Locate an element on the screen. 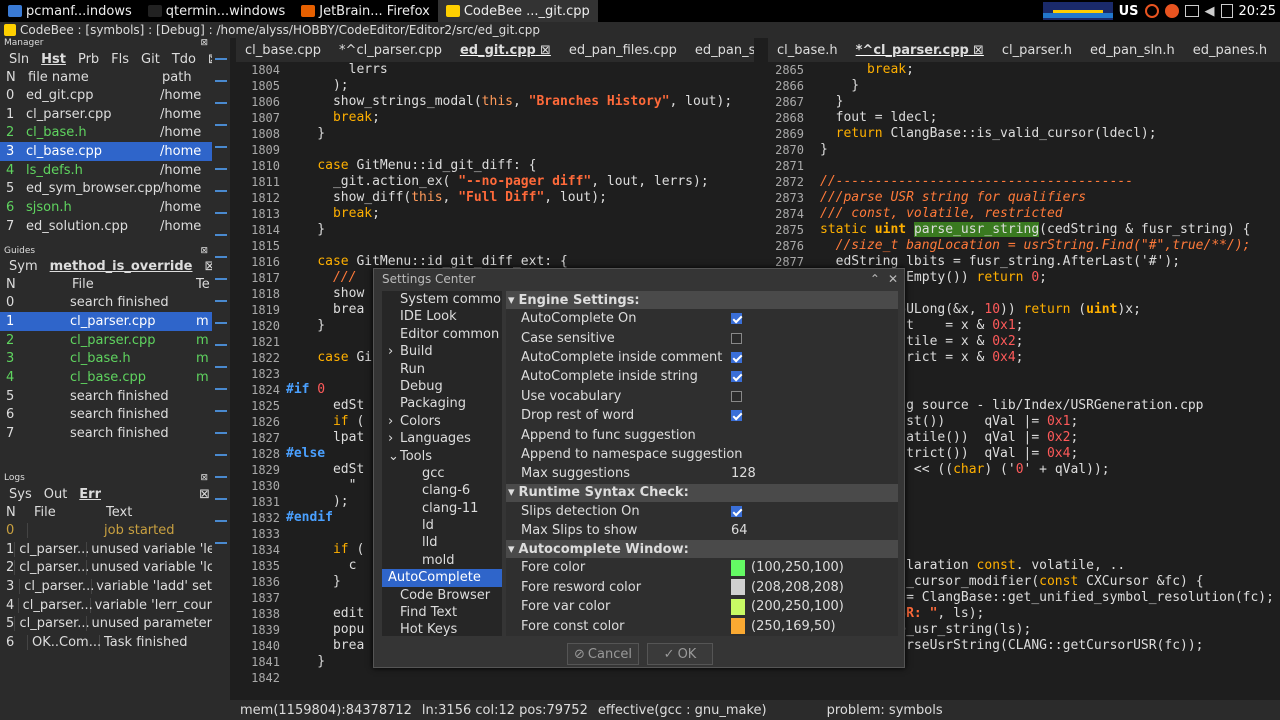  code-line: fout = ldecl; is located at coordinates (1047, 118).